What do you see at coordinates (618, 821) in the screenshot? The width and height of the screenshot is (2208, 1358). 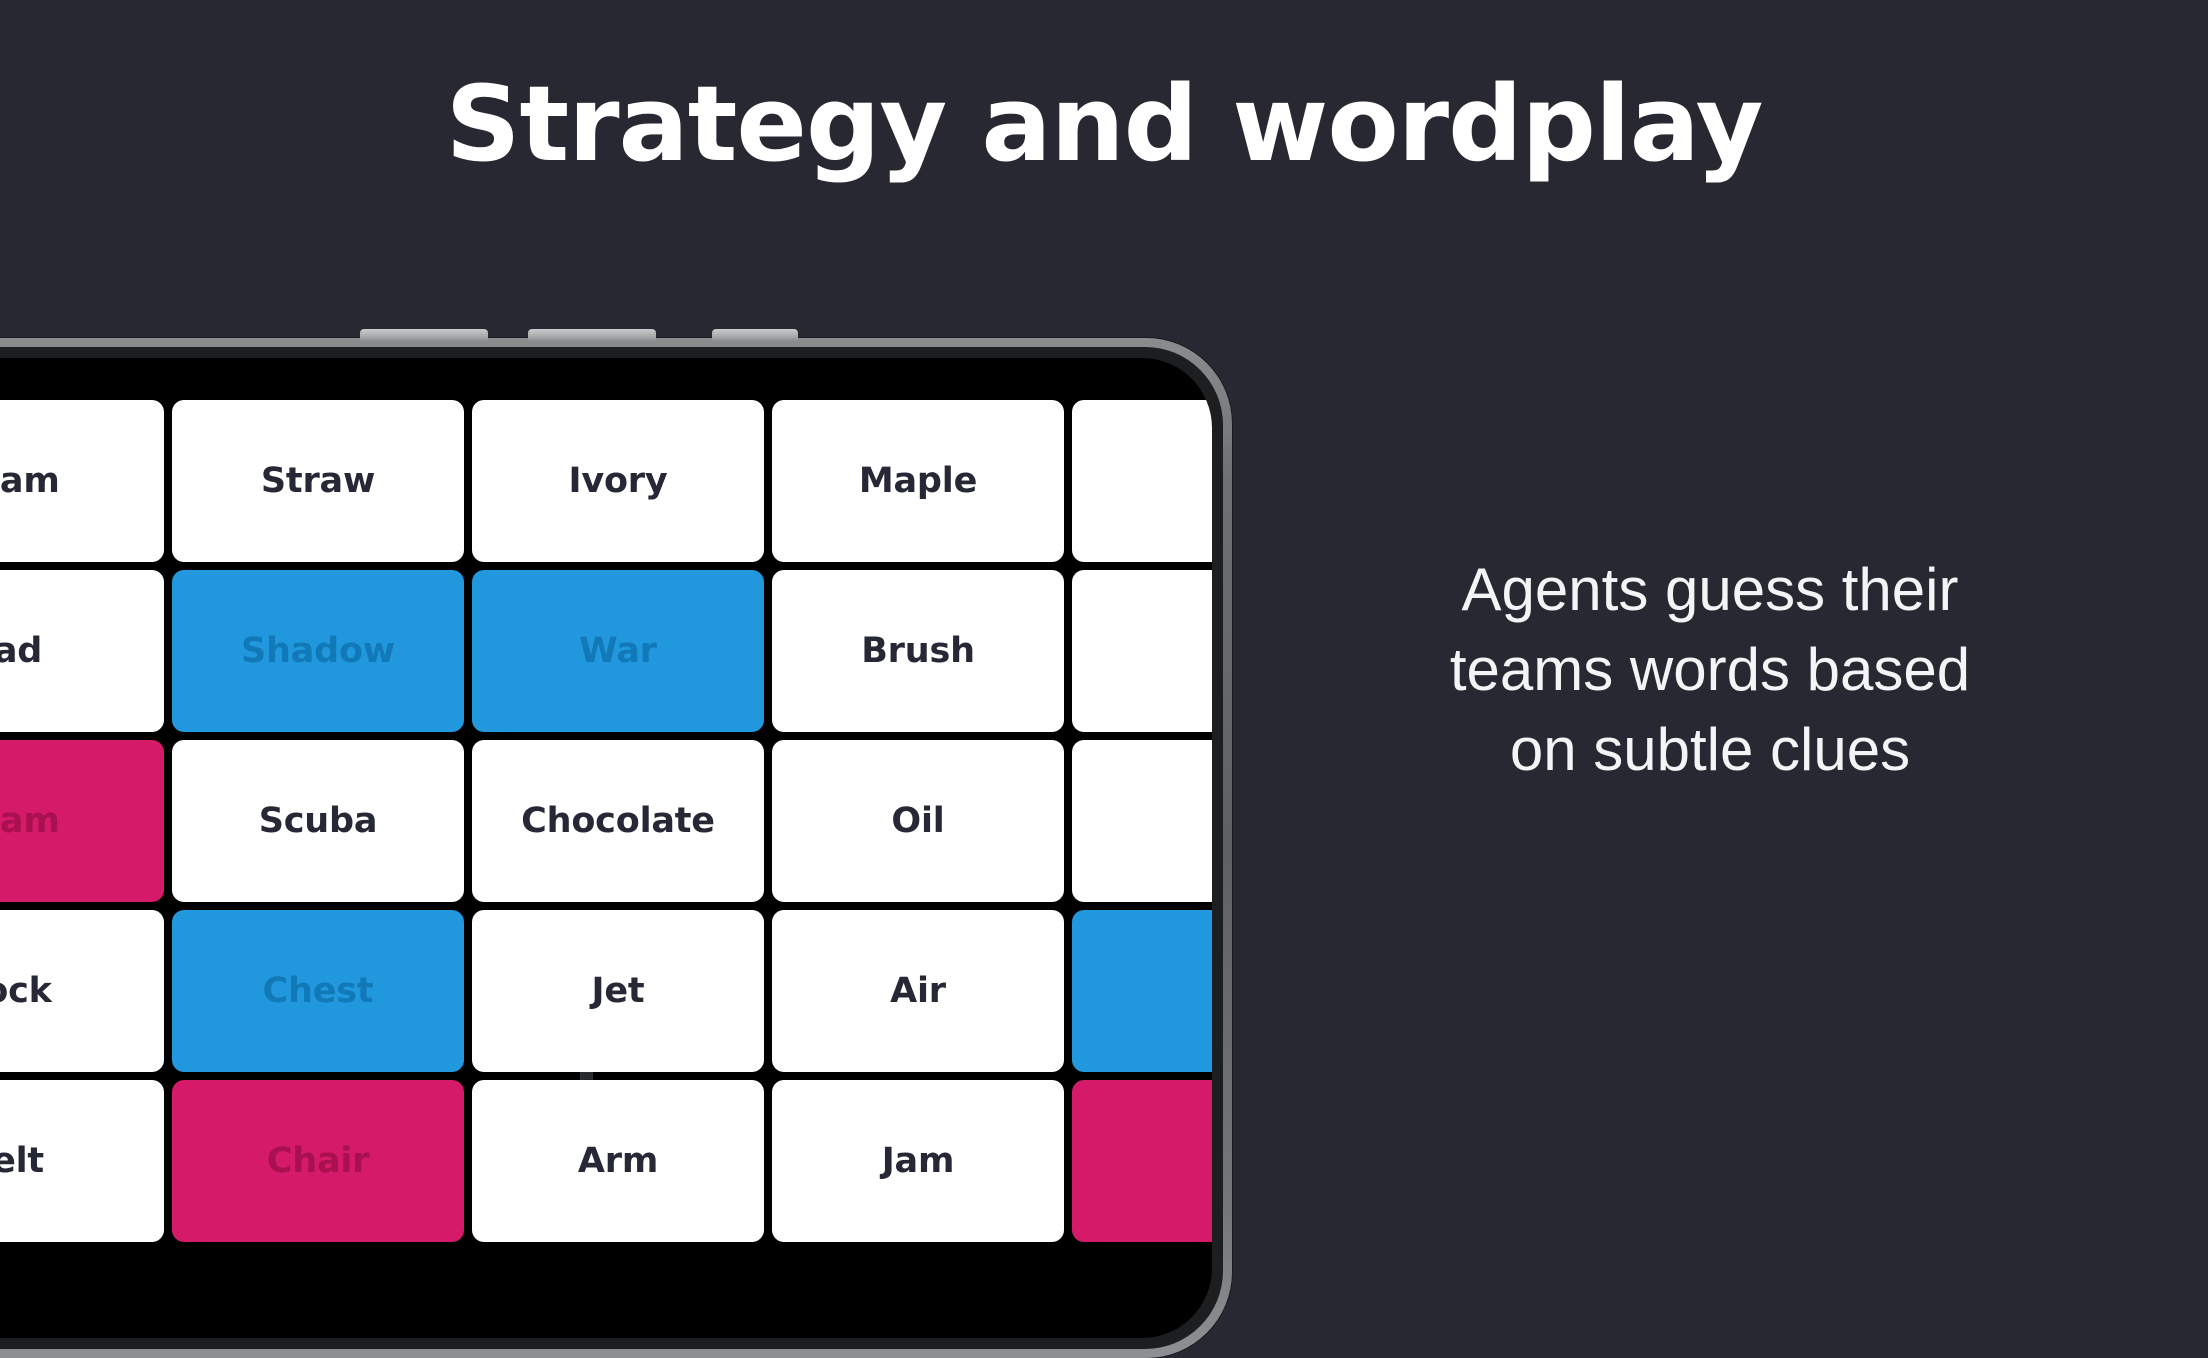 I see `word-card: Chocolate` at bounding box center [618, 821].